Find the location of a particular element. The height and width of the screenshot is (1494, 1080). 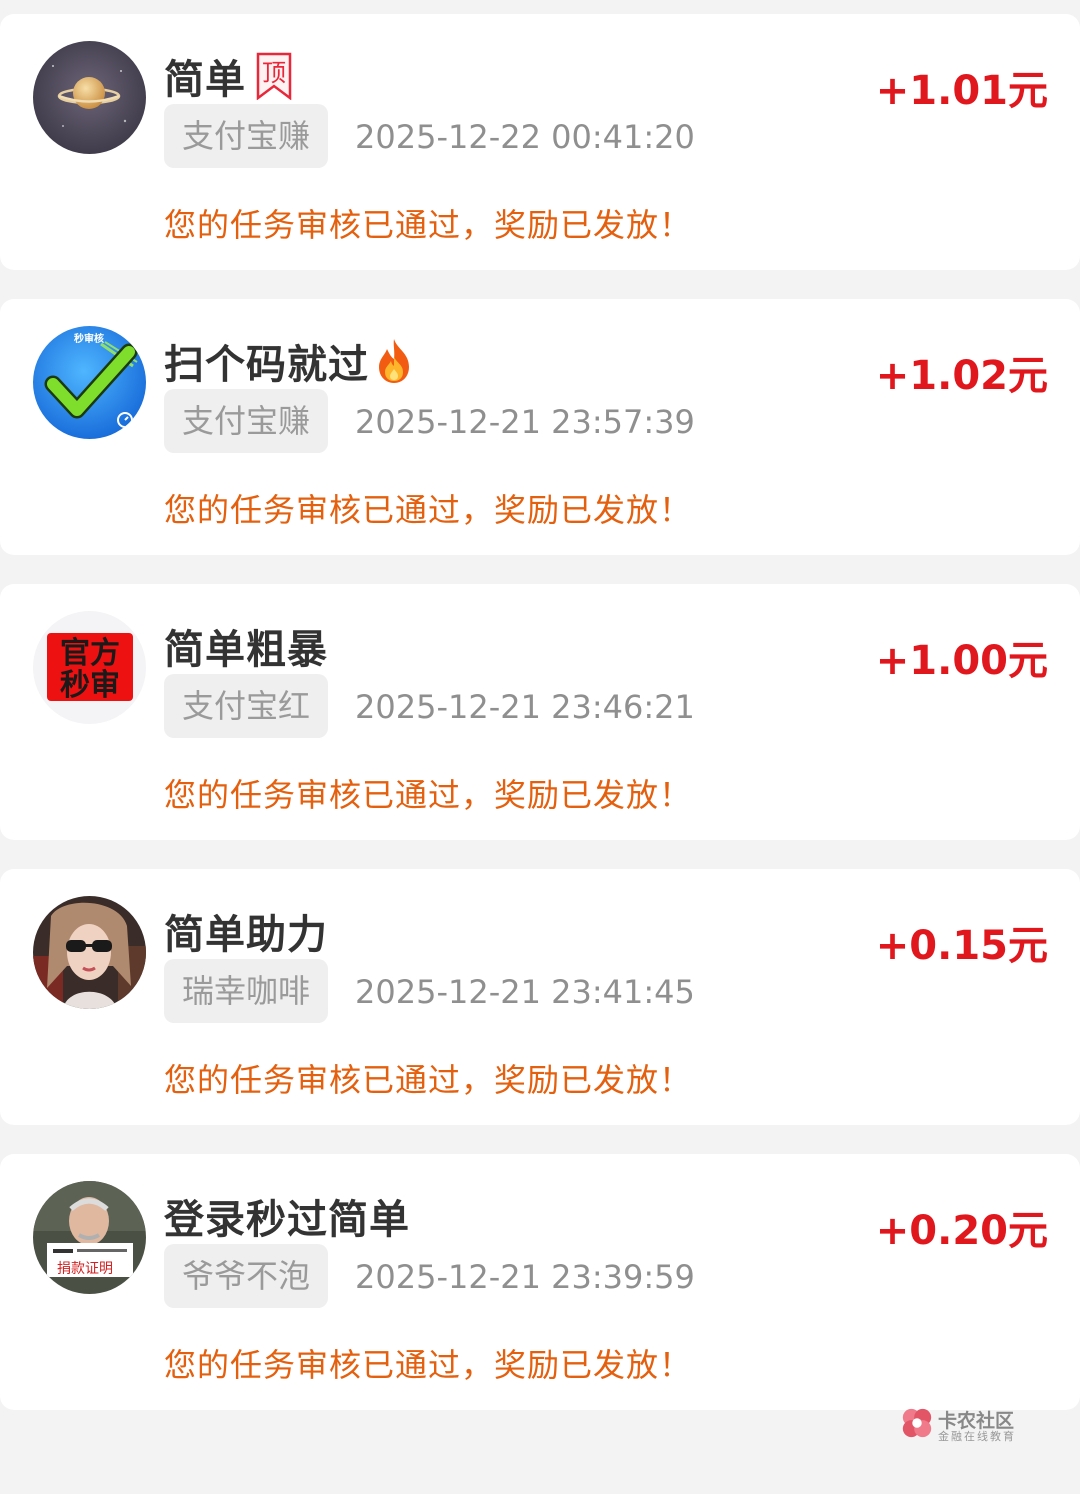

fire-icon is located at coordinates (394, 361).